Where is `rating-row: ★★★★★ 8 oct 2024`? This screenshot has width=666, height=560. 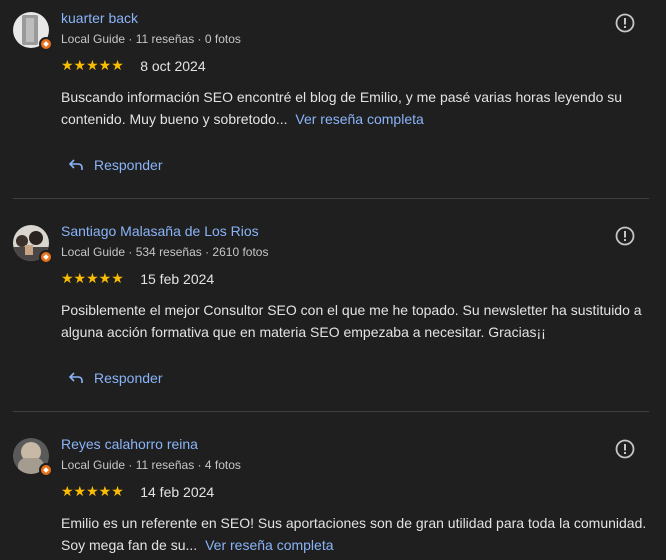 rating-row: ★★★★★ 8 oct 2024 is located at coordinates (133, 65).